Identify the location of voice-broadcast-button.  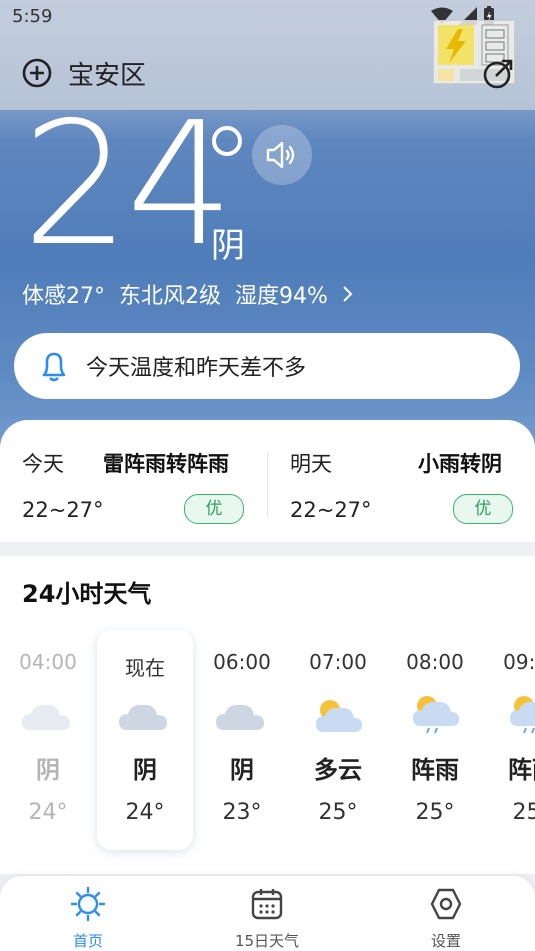
(282, 155).